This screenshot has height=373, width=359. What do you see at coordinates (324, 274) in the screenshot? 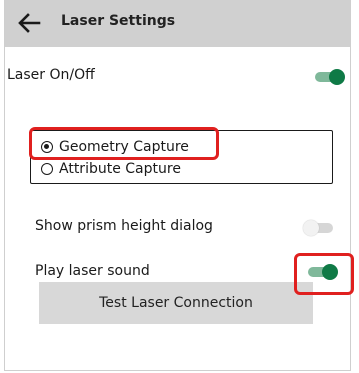
I see `play-laser-sound-highlight` at bounding box center [324, 274].